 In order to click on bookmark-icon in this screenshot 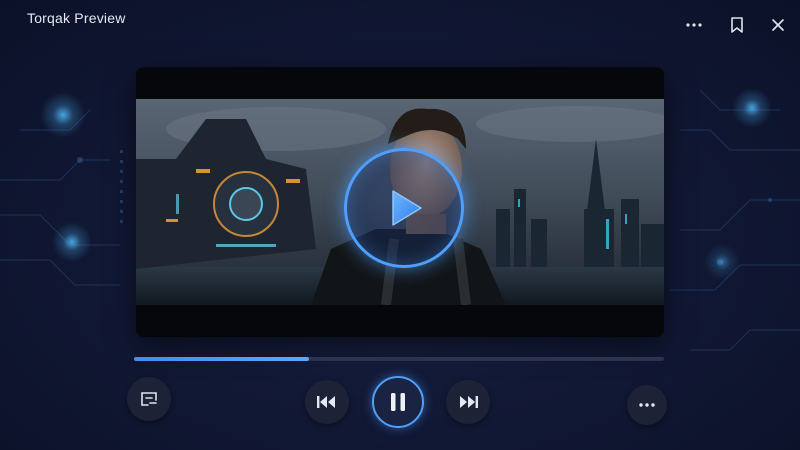, I will do `click(737, 25)`.